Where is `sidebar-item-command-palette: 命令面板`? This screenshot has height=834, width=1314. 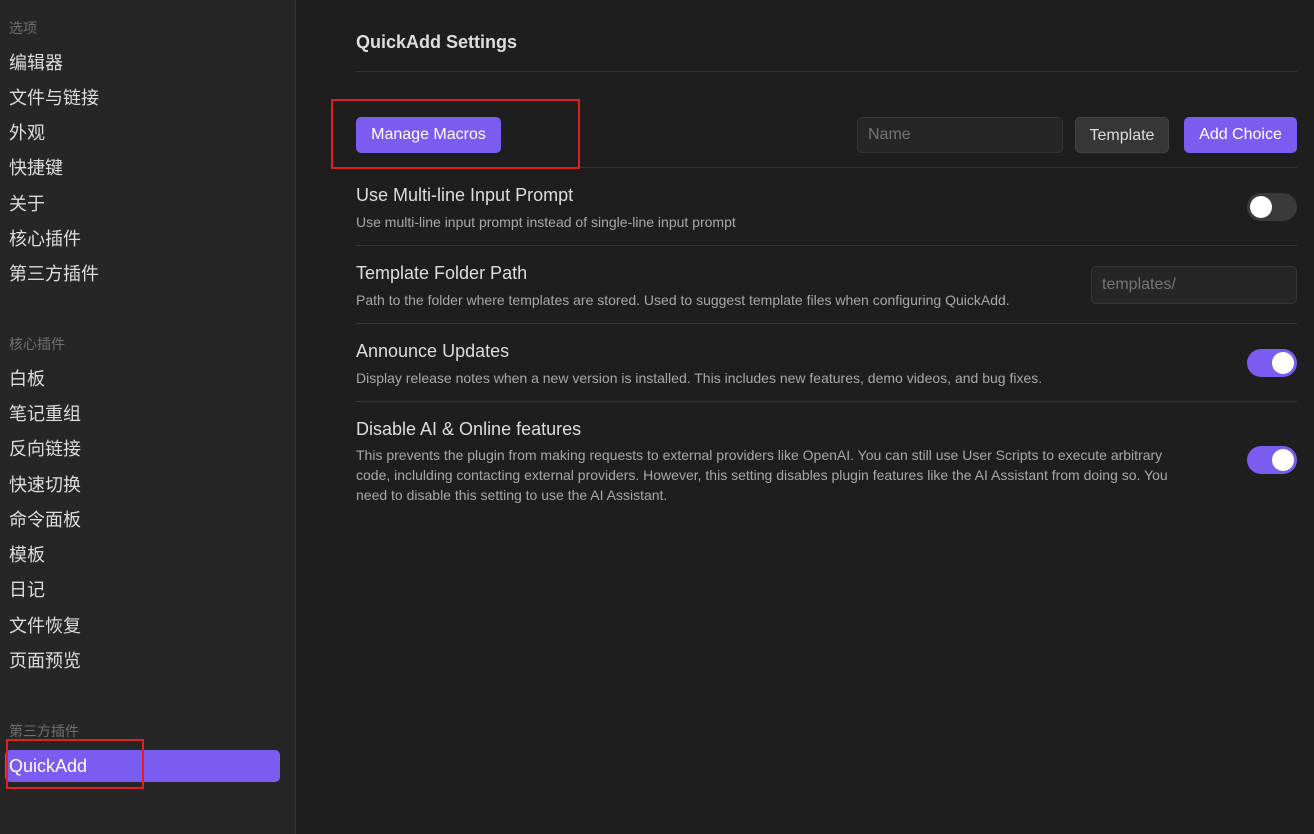 sidebar-item-command-palette: 命令面板 is located at coordinates (45, 520).